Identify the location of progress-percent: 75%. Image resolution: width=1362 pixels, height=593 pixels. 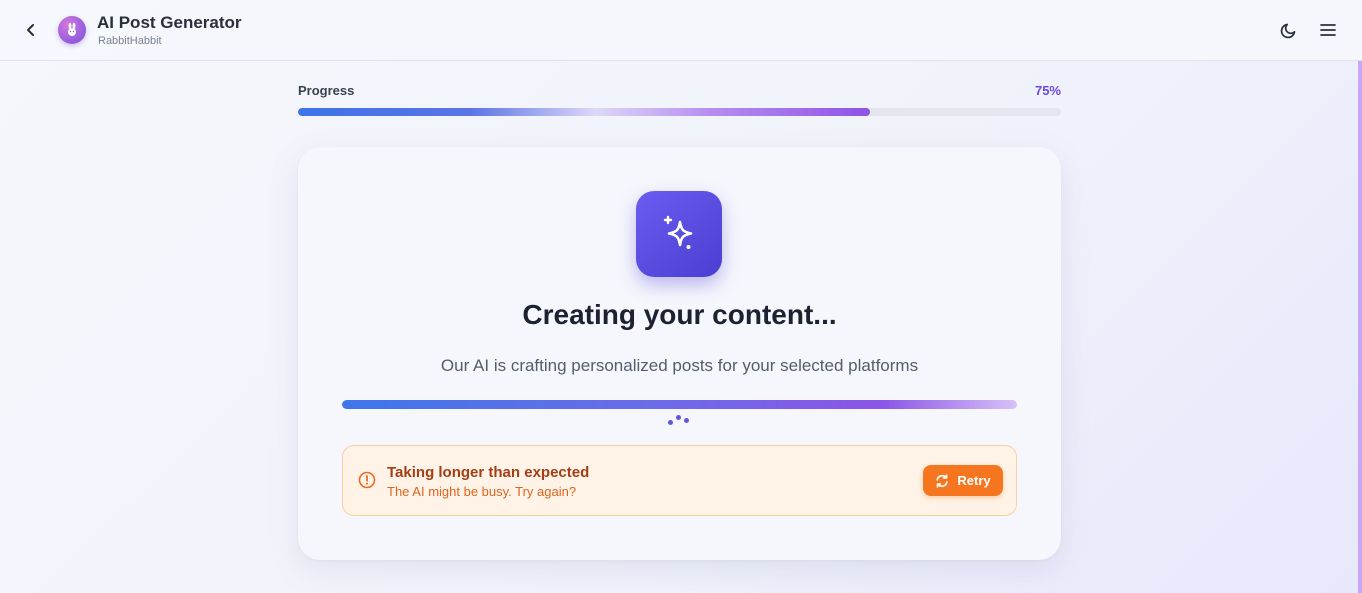
(1047, 90).